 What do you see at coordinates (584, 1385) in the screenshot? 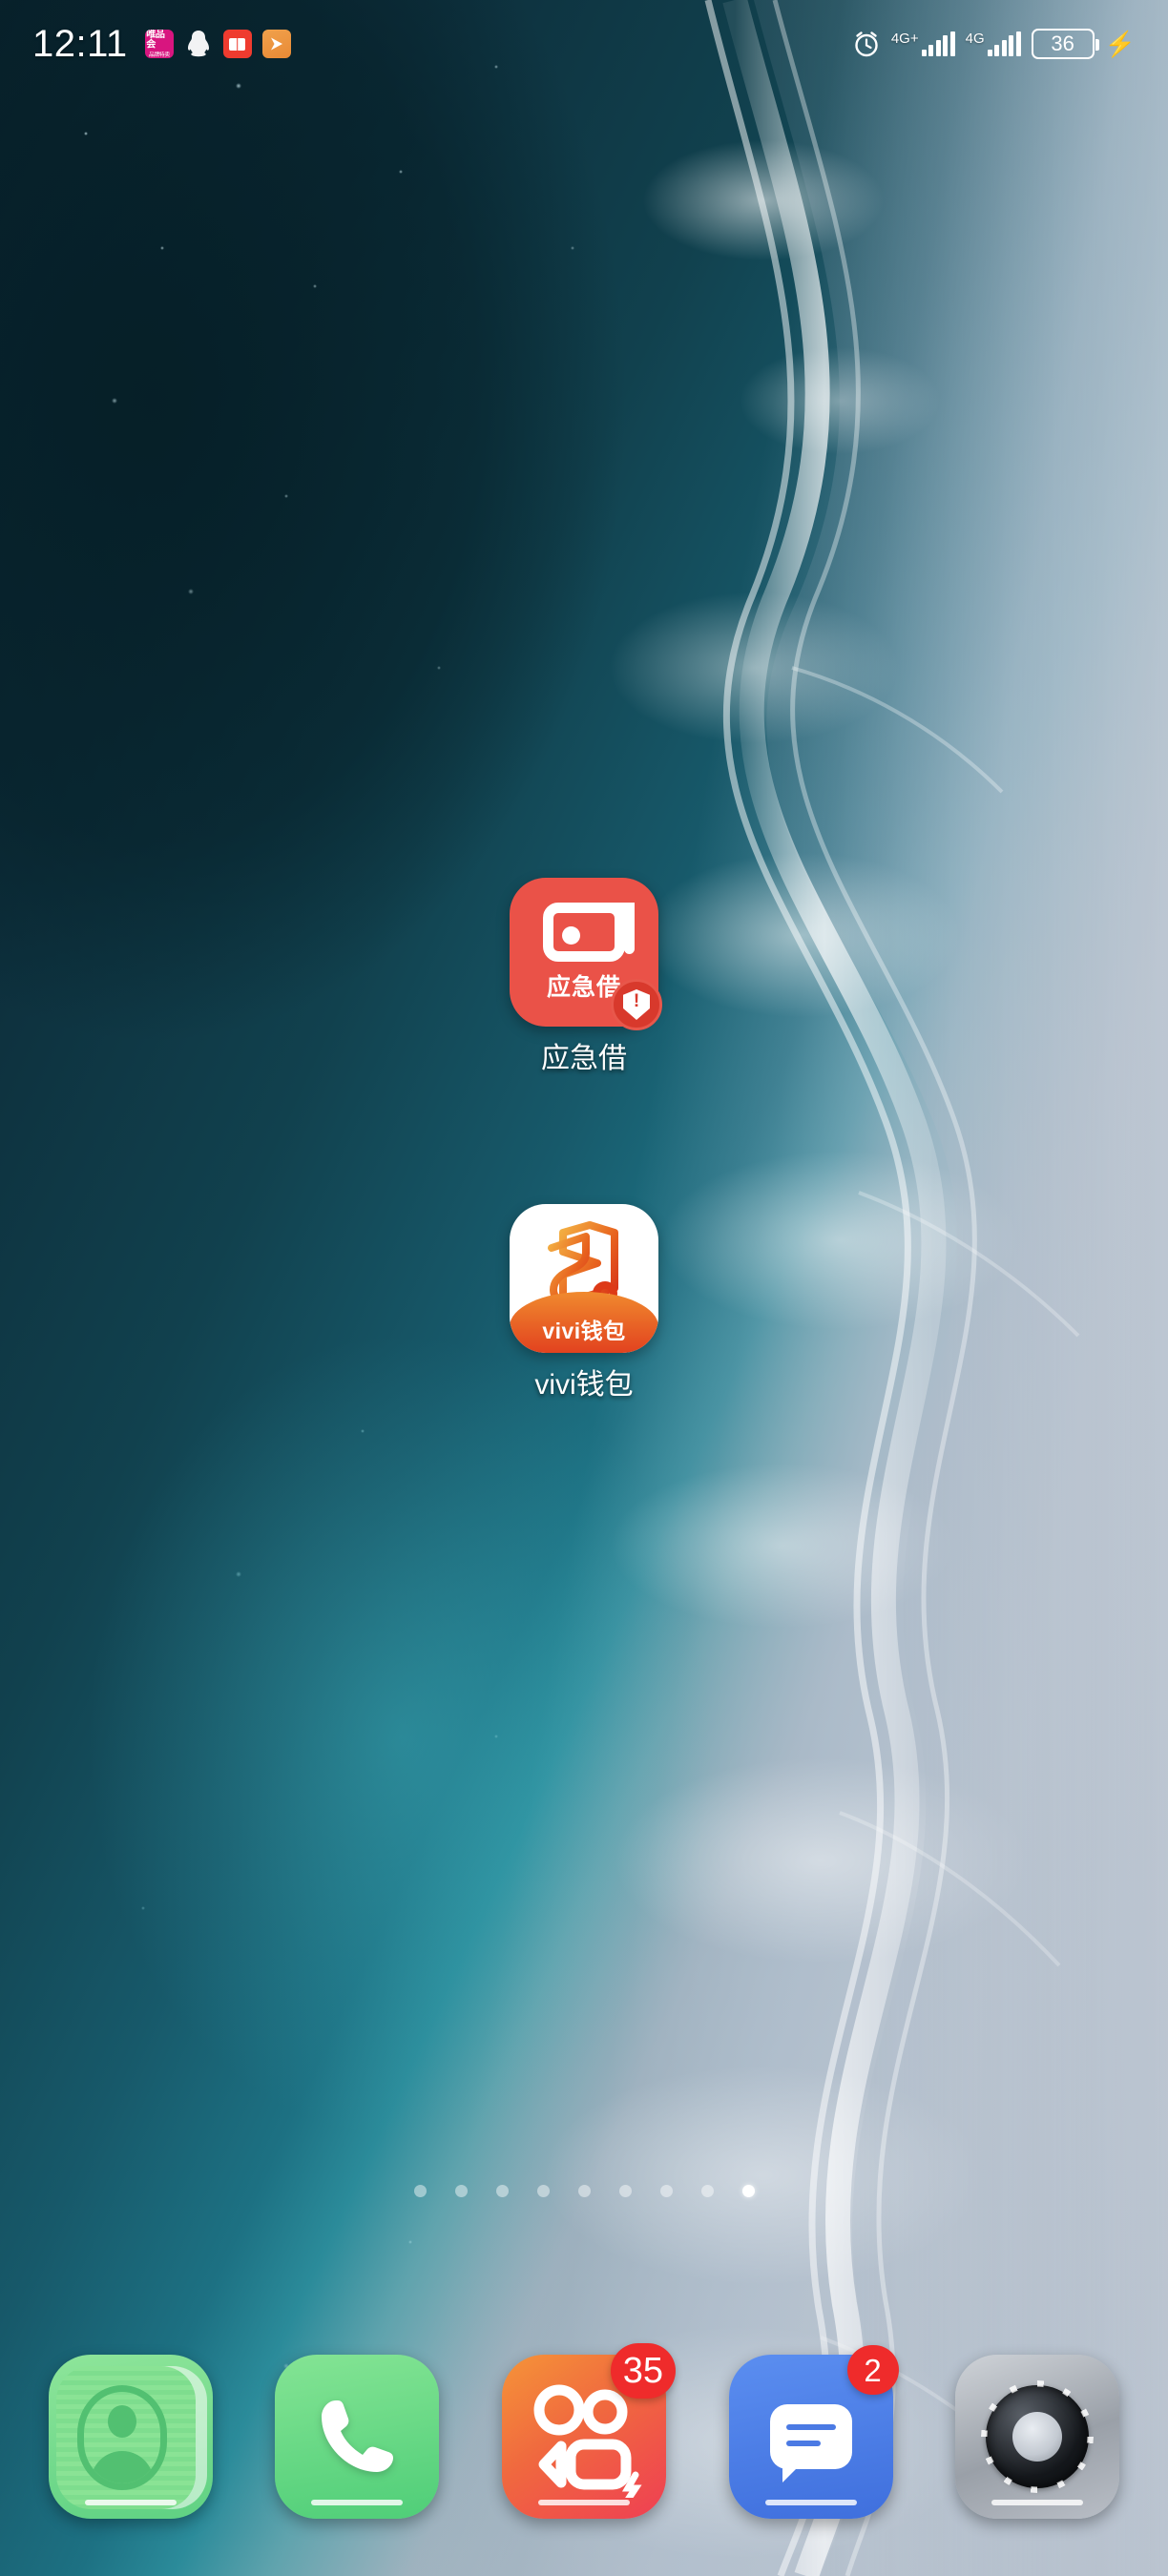
I see `app-vivi-wallet-label: vivi钱包` at bounding box center [584, 1385].